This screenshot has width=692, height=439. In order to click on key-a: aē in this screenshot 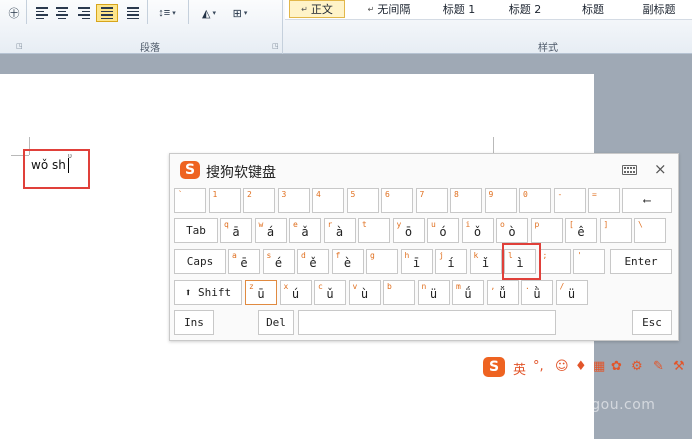, I will do `click(244, 261)`.